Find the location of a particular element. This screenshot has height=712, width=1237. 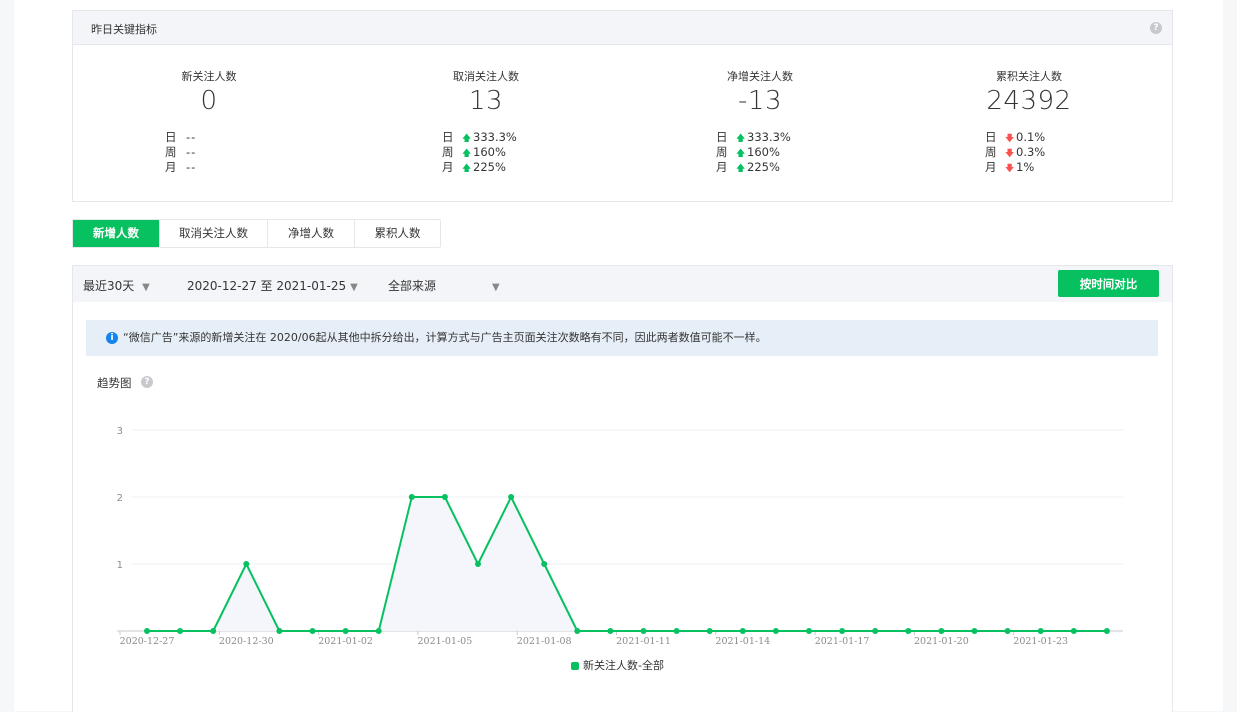

metric-new-followers: 新关注人数 0 日 -- 周 -- 月 -- is located at coordinates (209, 122).